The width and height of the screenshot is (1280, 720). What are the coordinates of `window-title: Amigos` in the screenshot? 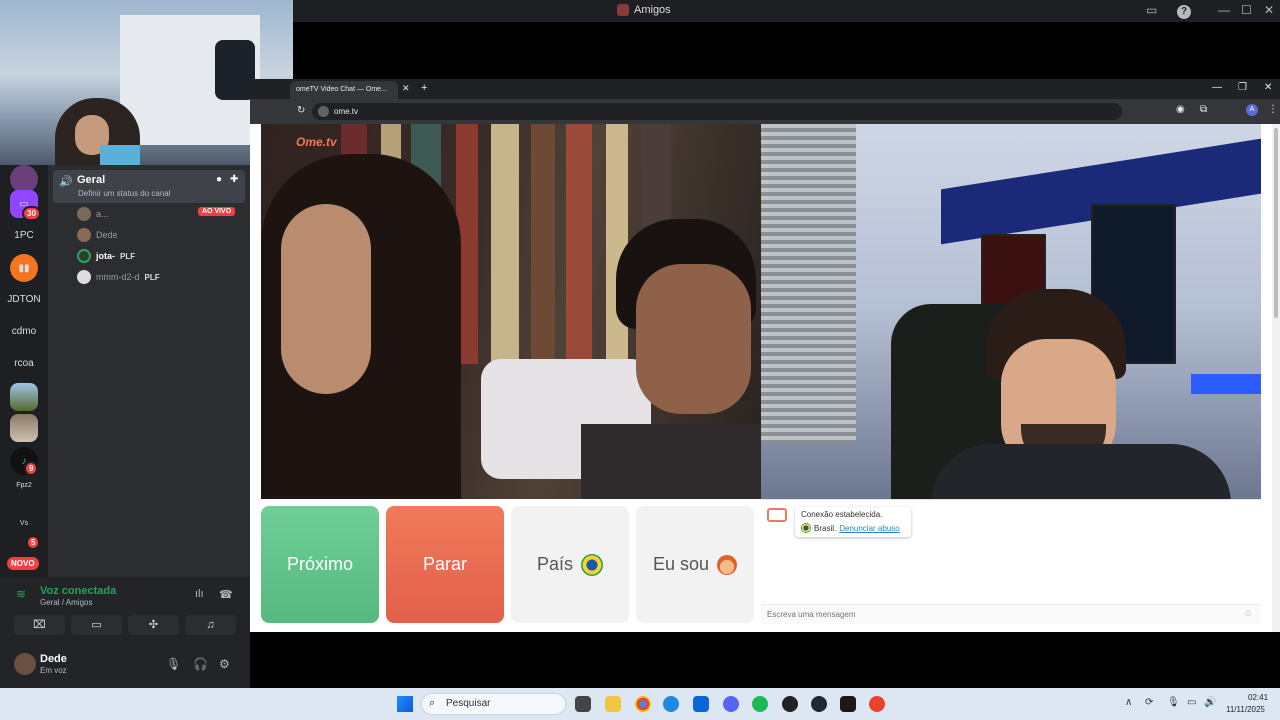 It's located at (644, 10).